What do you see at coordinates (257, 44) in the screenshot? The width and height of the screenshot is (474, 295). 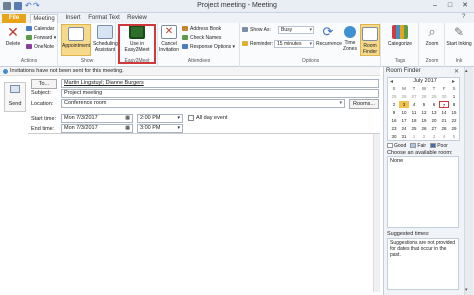 I see `reminder-label: Reminder:` at bounding box center [257, 44].